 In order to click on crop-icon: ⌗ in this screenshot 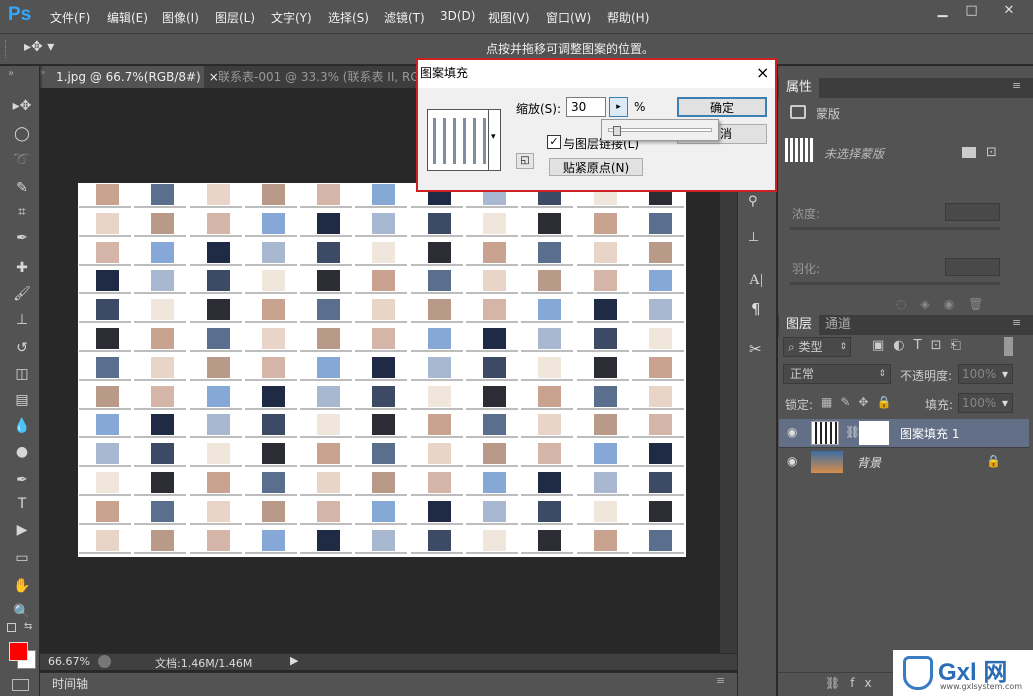, I will do `click(22, 212)`.